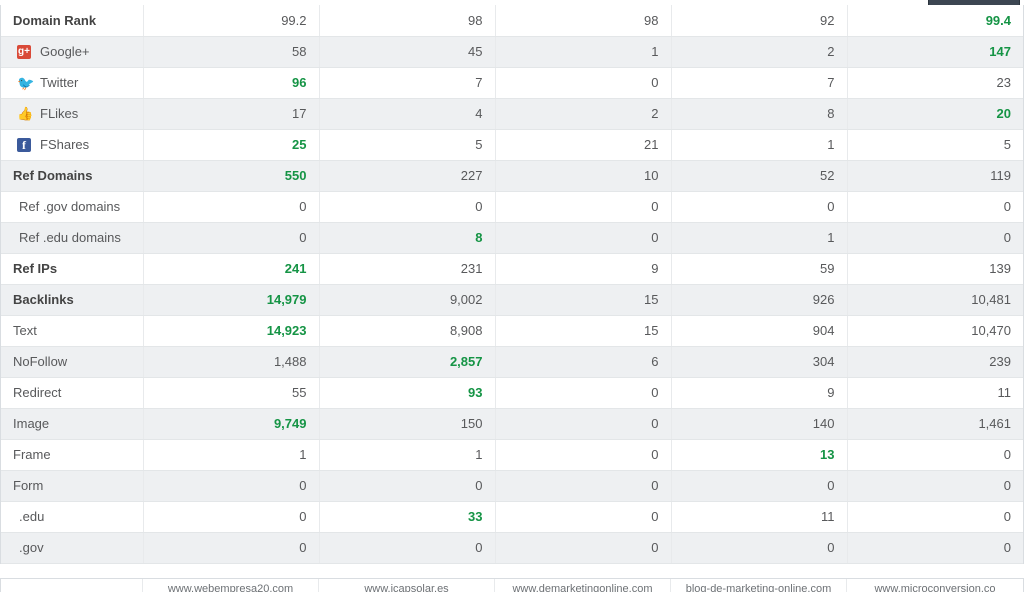  I want to click on metric-label-text: .edu, so click(32, 516).